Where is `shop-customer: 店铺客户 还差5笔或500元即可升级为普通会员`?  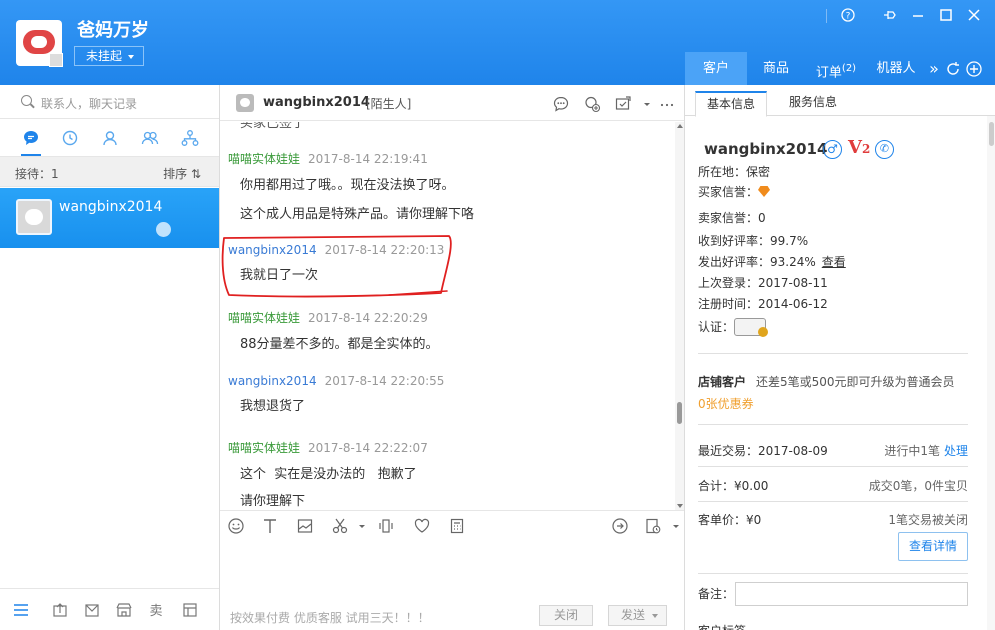
shop-customer: 店铺客户 还差5笔或500元即可升级为普通会员 is located at coordinates (826, 381).